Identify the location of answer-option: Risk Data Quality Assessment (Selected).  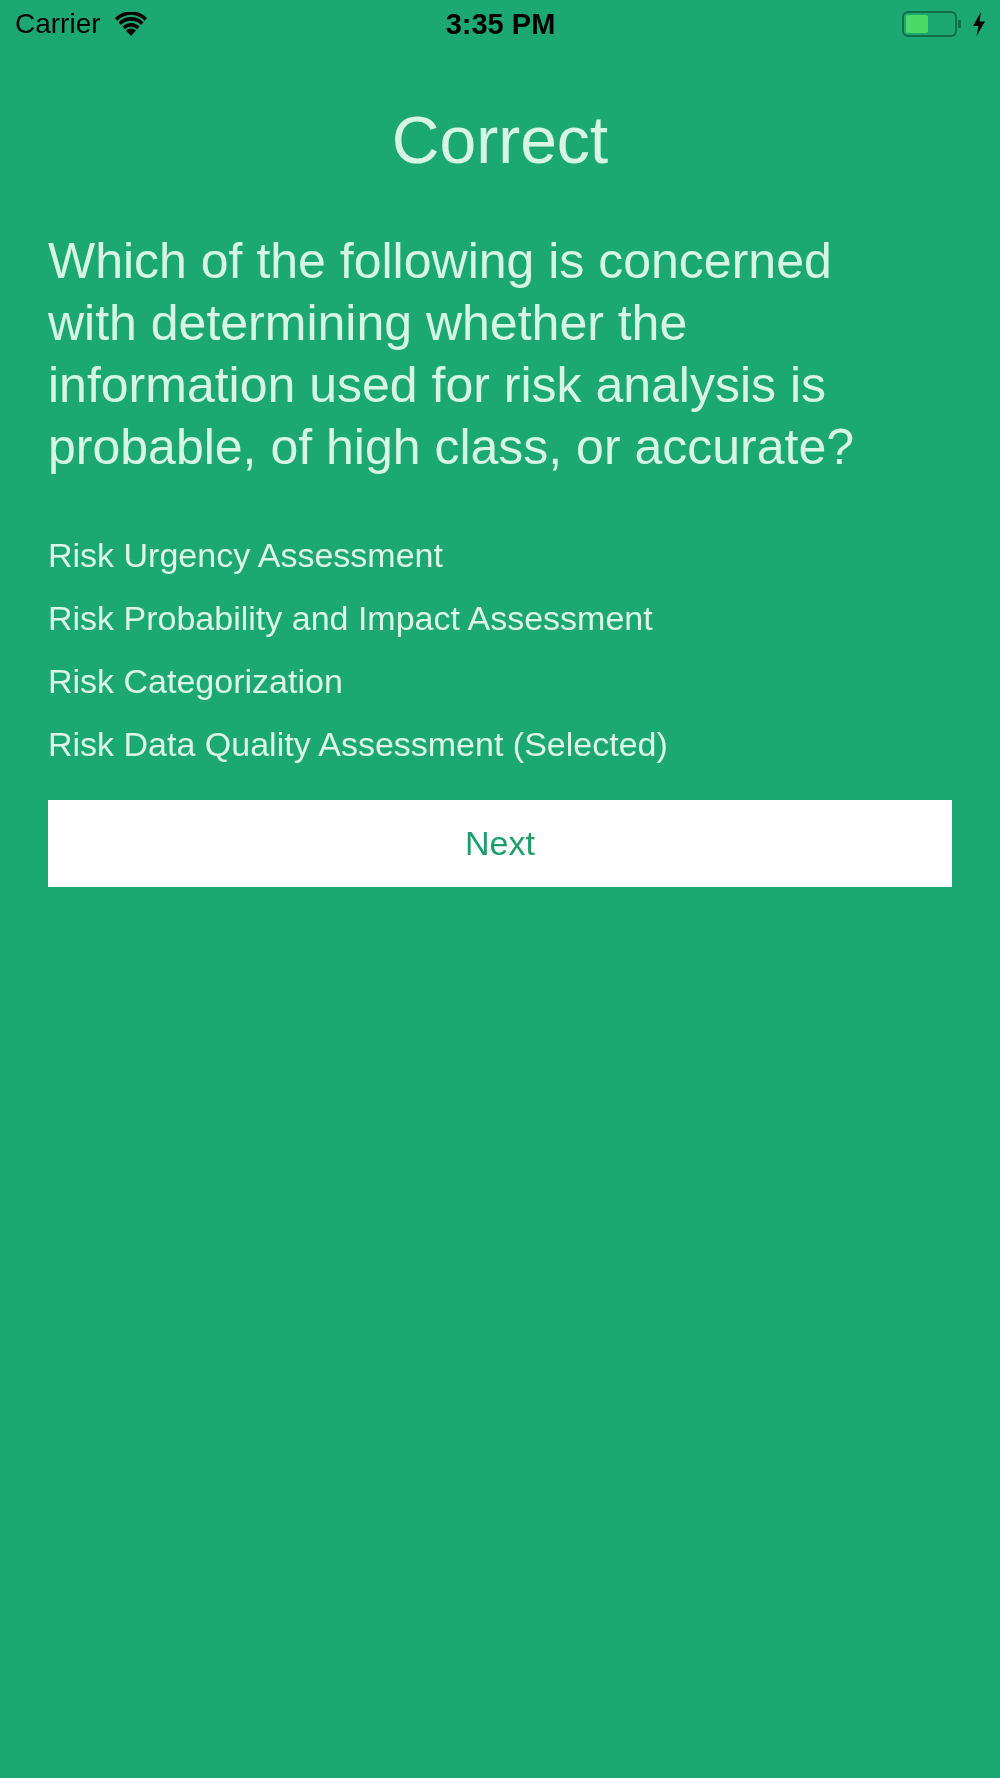
(358, 745).